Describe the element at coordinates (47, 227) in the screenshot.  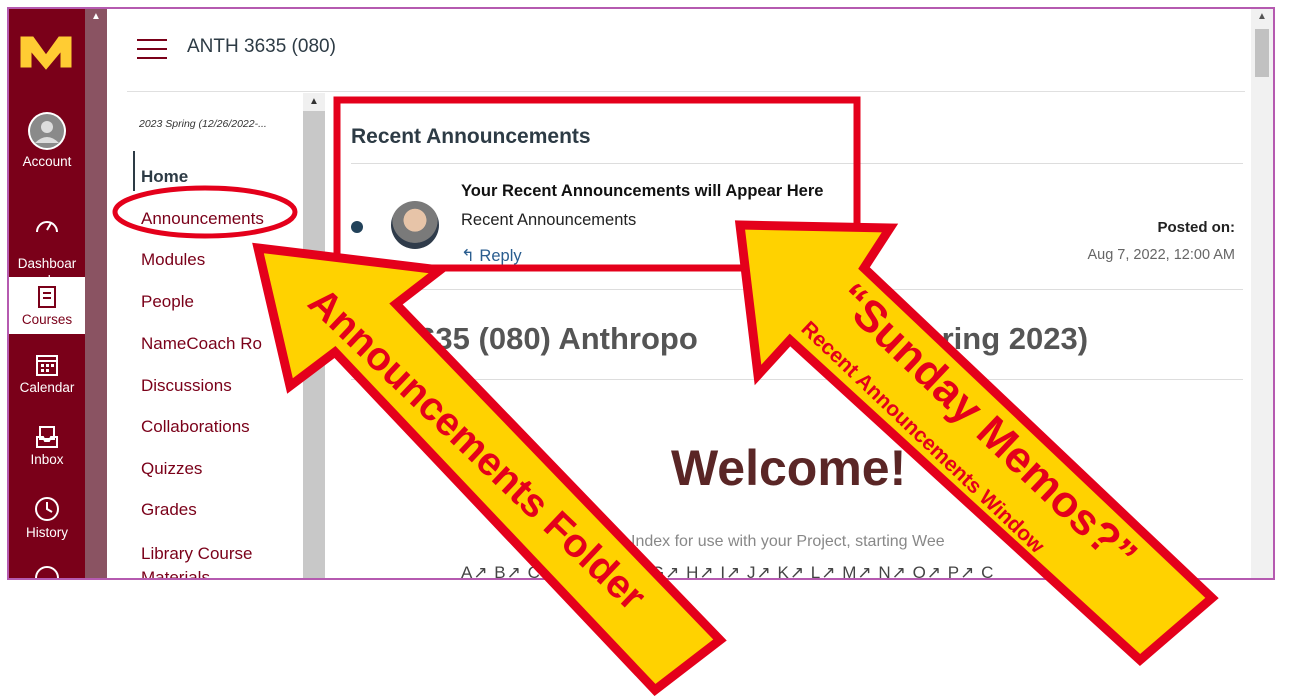
I see `dashboard-icon` at that location.